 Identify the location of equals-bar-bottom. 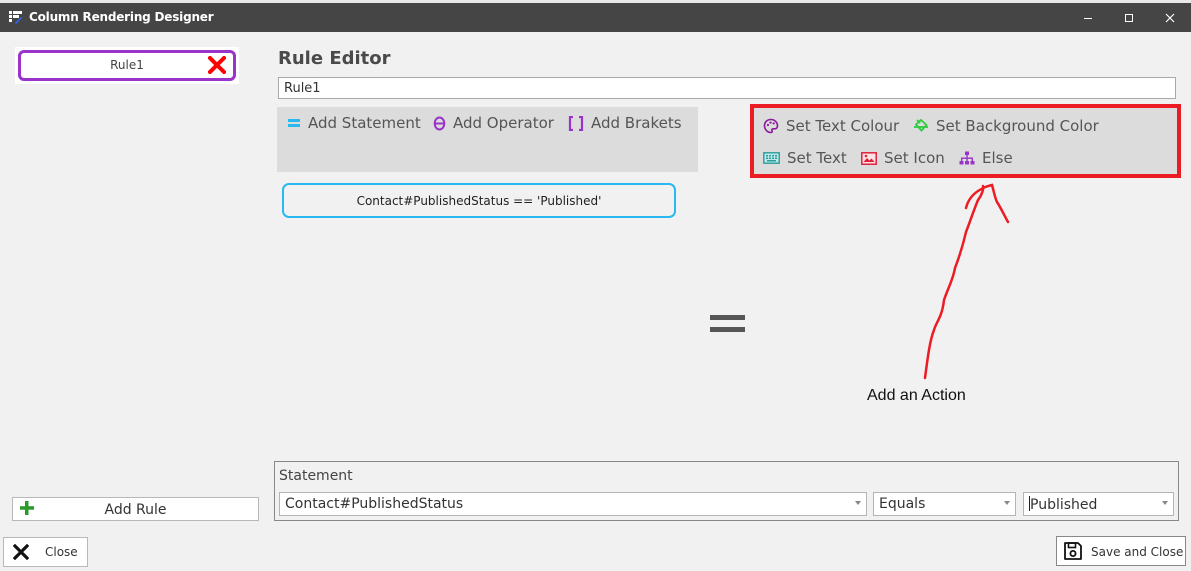
(727, 329).